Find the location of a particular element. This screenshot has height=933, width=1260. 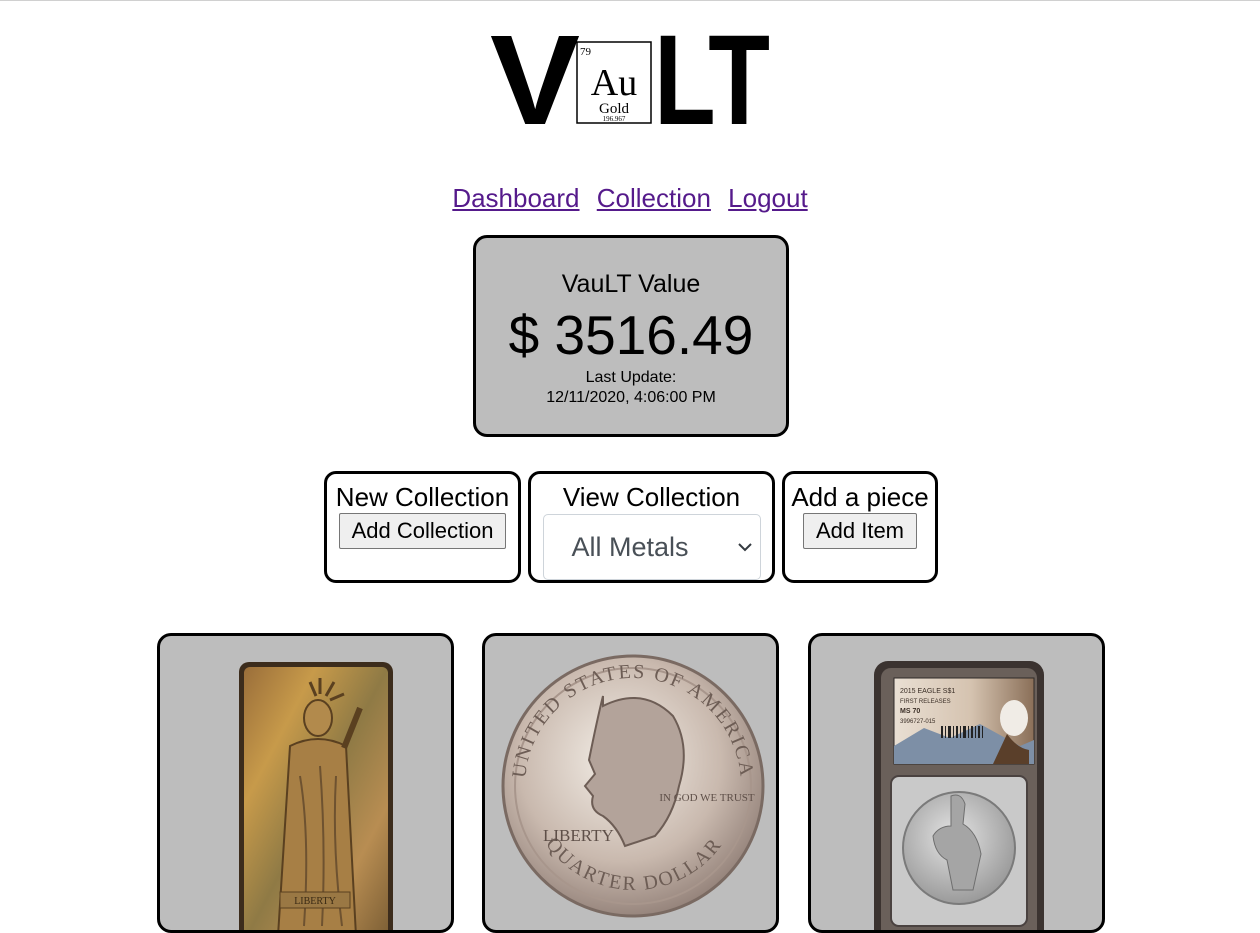

logo-element-number: 79 is located at coordinates (586, 52).